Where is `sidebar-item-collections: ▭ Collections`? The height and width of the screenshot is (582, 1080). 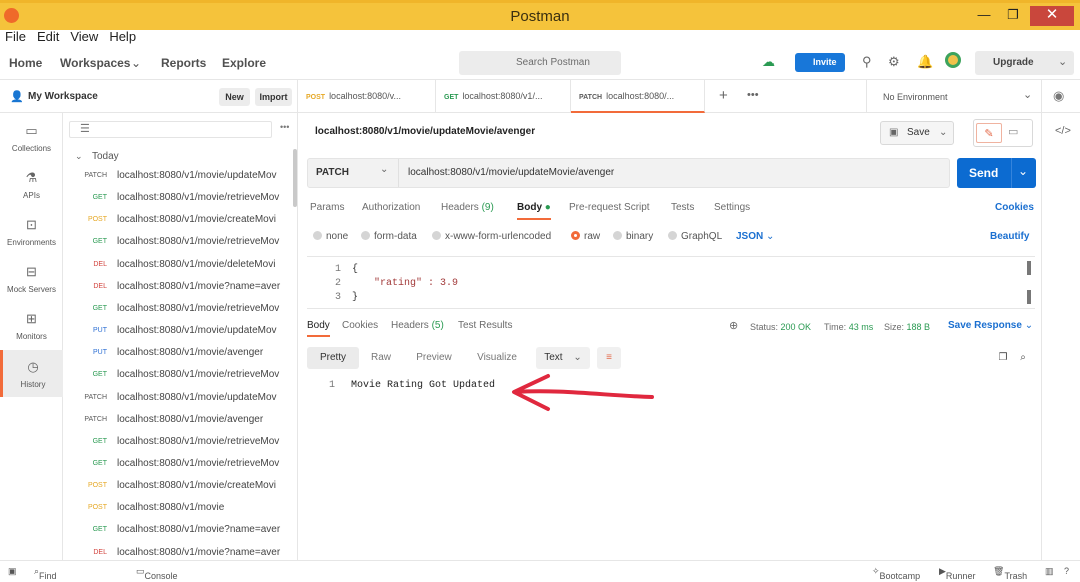
sidebar-item-collections: ▭ Collections is located at coordinates (31, 138).